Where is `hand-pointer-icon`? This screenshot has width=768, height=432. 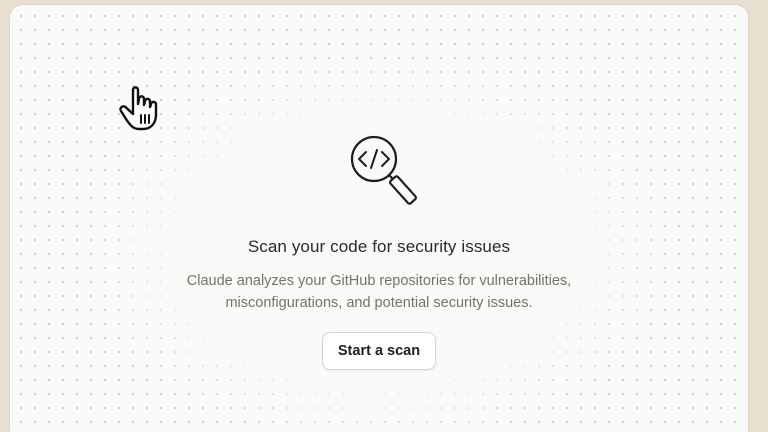 hand-pointer-icon is located at coordinates (138, 108).